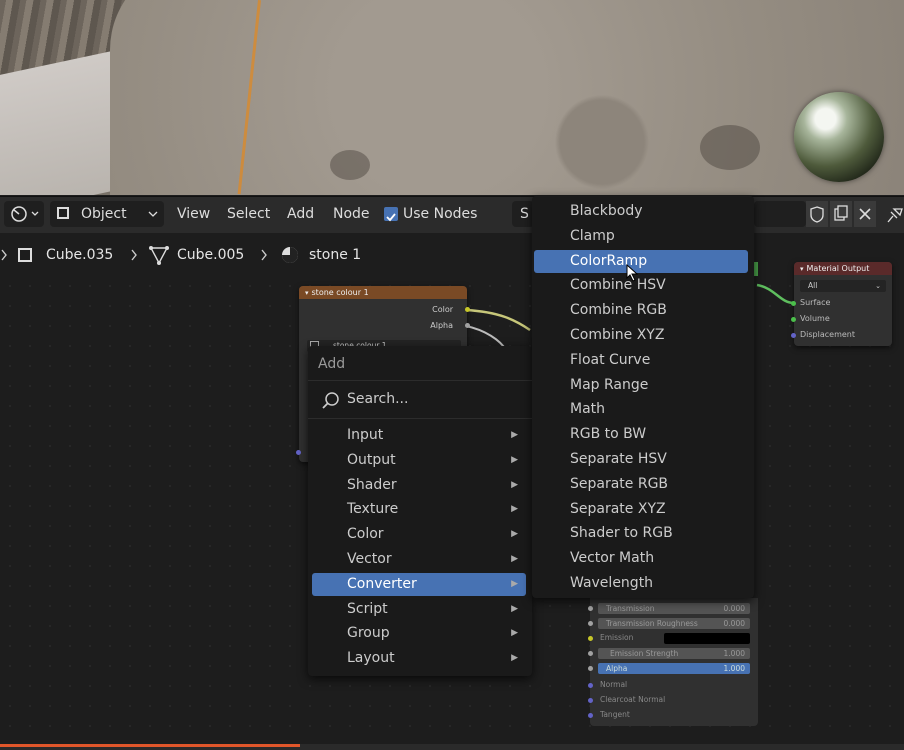  Describe the element at coordinates (419, 633) in the screenshot. I see `add-menu-item-group: Group ▶` at that location.